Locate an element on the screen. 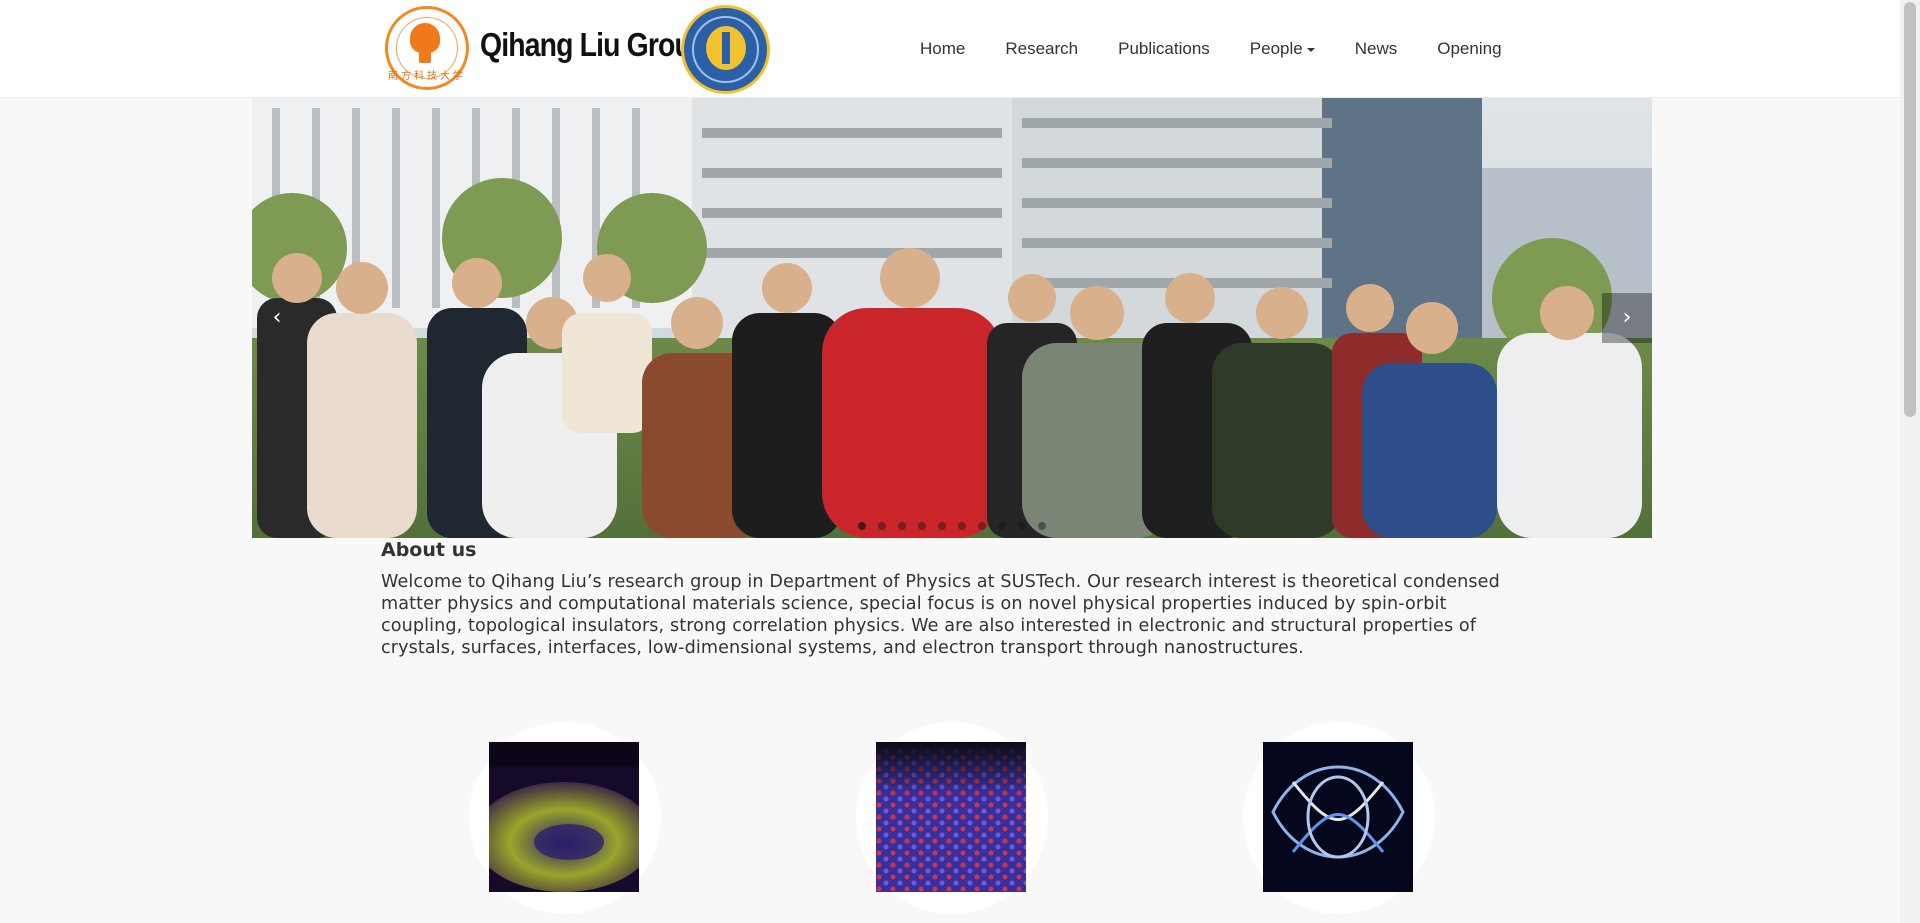  scrollbar-thumb is located at coordinates (1910, 209).